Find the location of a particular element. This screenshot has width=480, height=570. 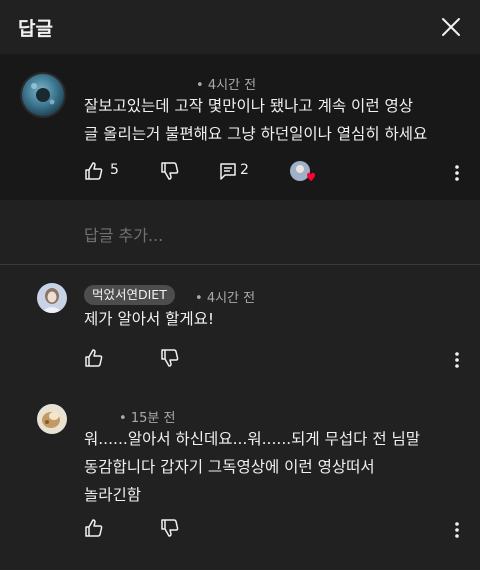

comment-meta: • 4시간 전 is located at coordinates (226, 85).